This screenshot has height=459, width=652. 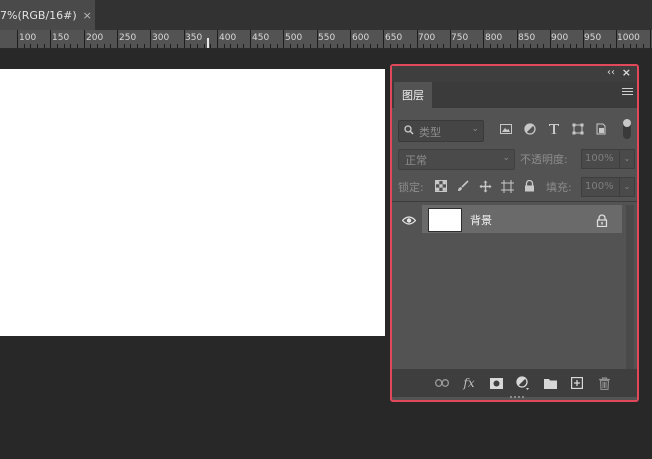 What do you see at coordinates (28, 38) in the screenshot?
I see `ruler-label: 100` at bounding box center [28, 38].